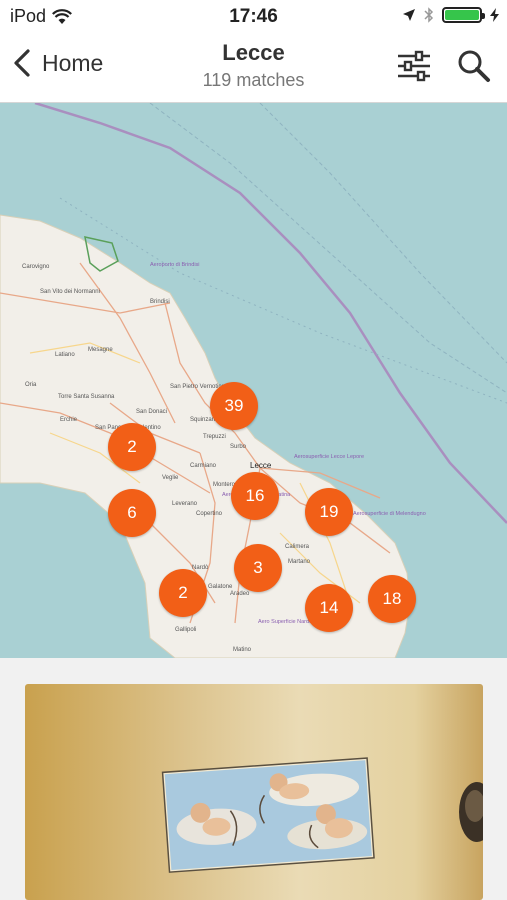  What do you see at coordinates (253, 17) in the screenshot?
I see `status-bar: iPod 17:46` at bounding box center [253, 17].